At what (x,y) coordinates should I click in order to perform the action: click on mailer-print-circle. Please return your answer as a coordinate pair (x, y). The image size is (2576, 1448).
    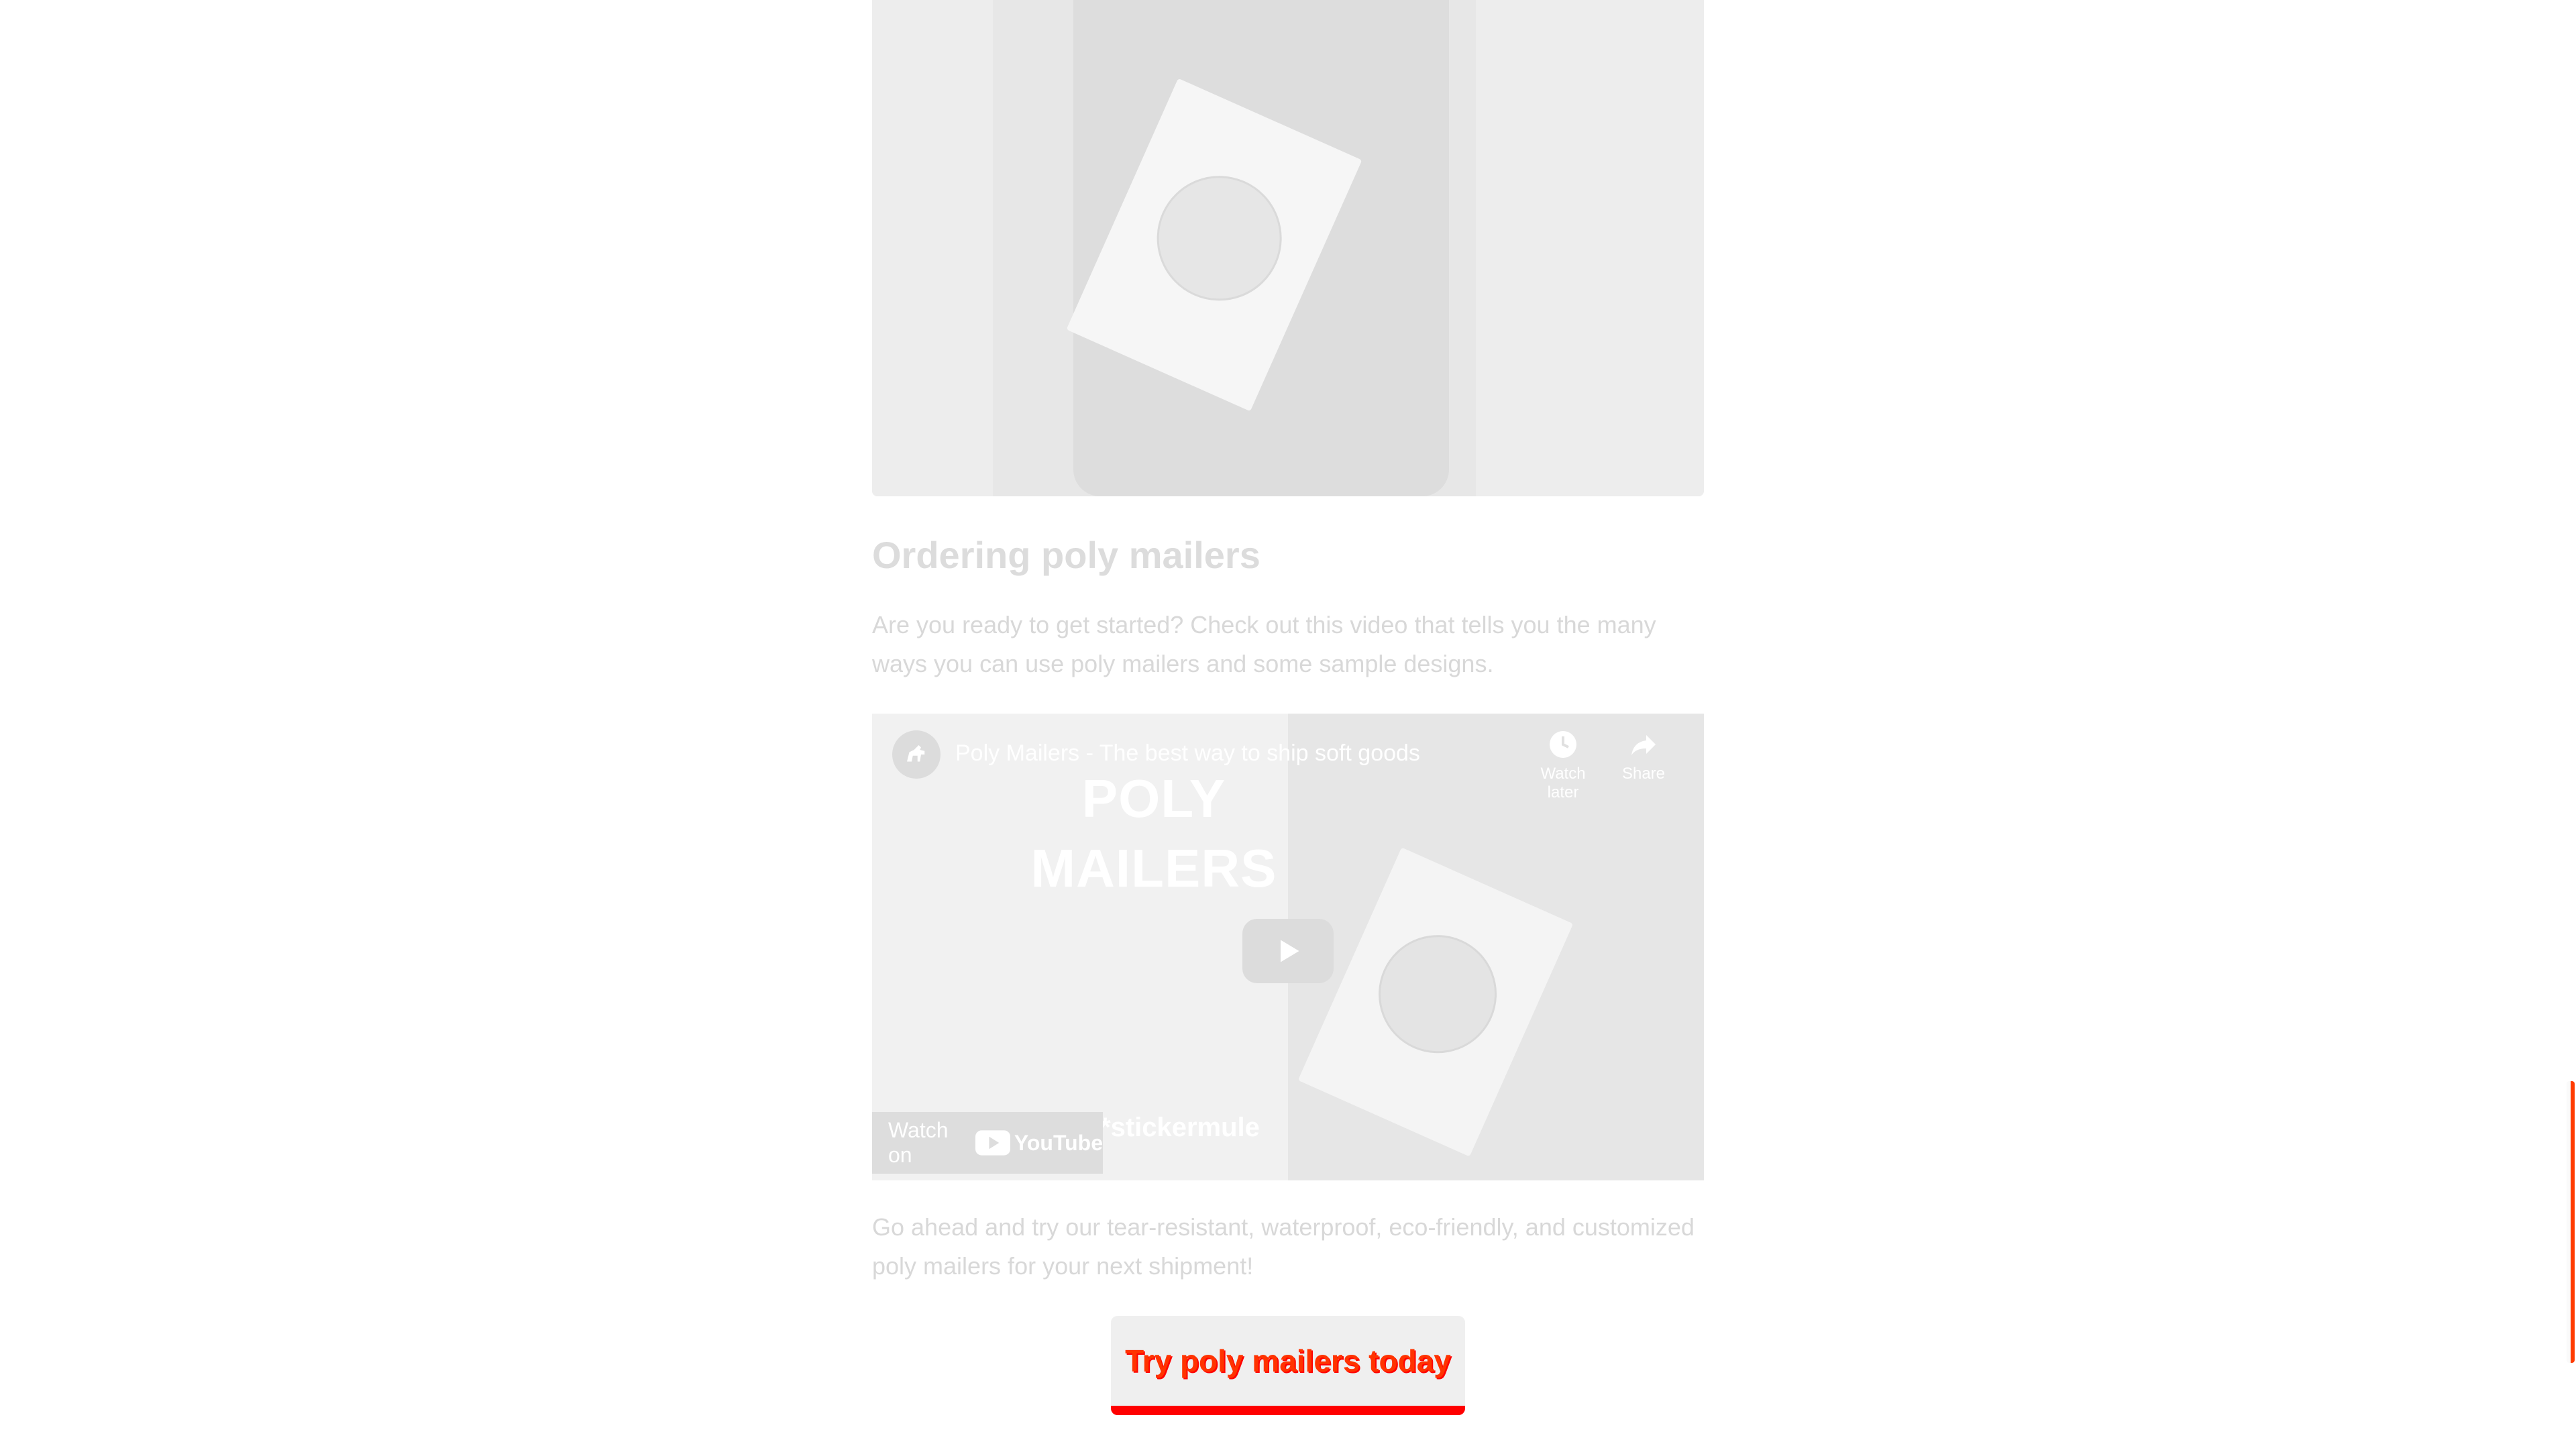
    Looking at the image, I should click on (1219, 238).